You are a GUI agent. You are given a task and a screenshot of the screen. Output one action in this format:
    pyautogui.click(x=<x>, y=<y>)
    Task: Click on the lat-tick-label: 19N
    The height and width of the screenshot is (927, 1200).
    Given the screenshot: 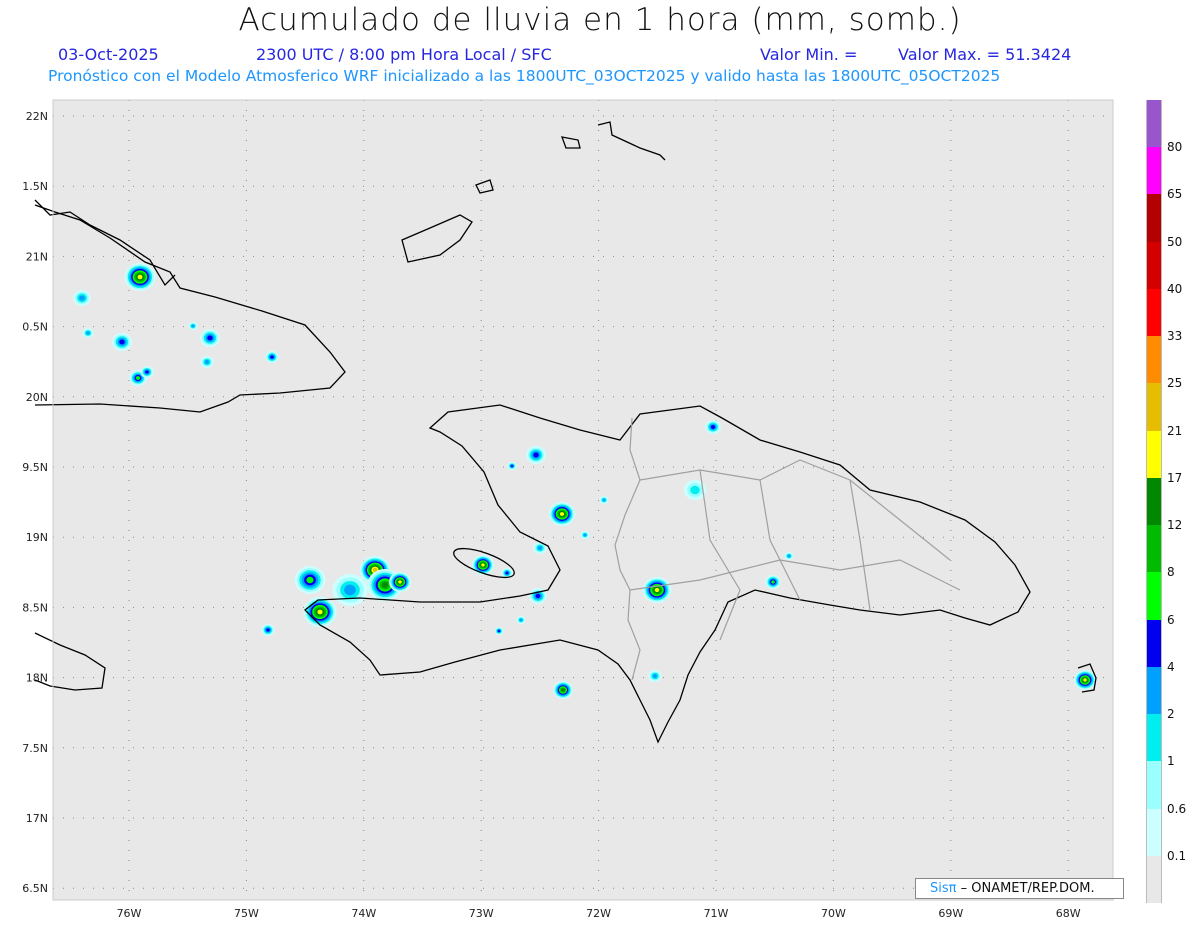 What is the action you would take?
    pyautogui.click(x=37, y=537)
    